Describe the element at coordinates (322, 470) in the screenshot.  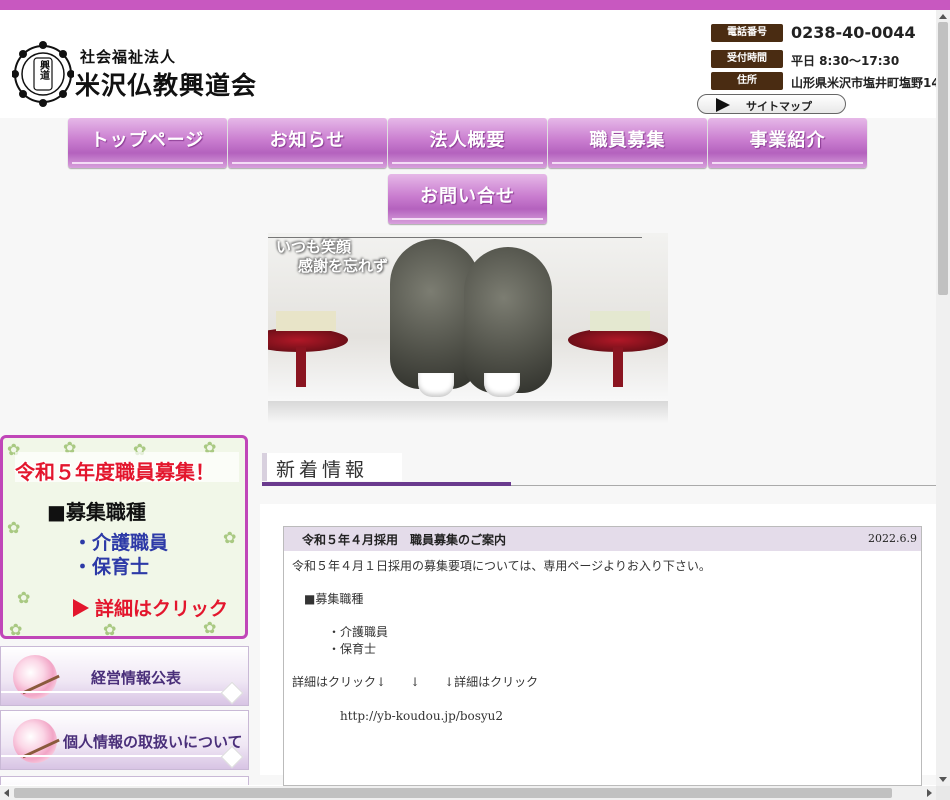
I see `news-heading: 新着情報` at that location.